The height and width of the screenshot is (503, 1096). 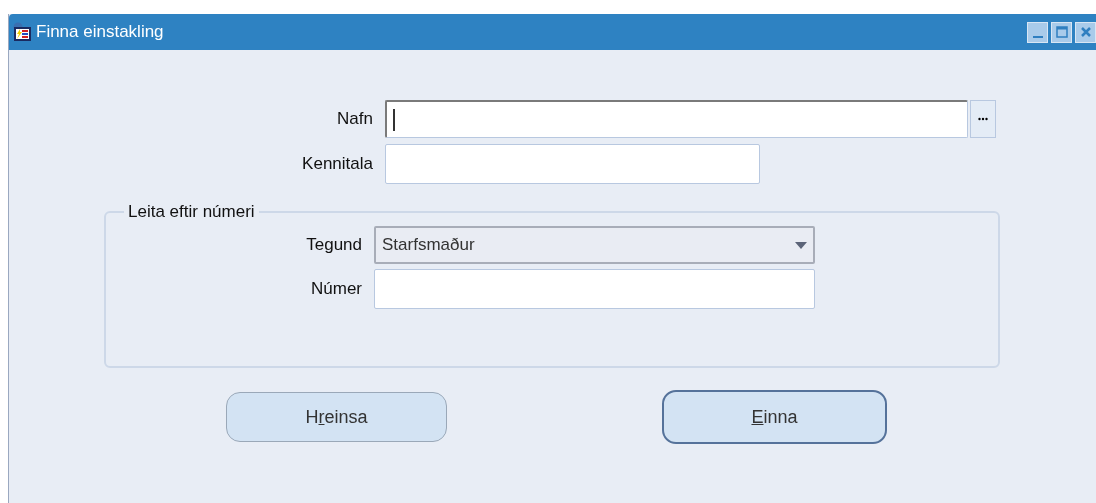 I want to click on minimize-icon, so click(x=1037, y=37).